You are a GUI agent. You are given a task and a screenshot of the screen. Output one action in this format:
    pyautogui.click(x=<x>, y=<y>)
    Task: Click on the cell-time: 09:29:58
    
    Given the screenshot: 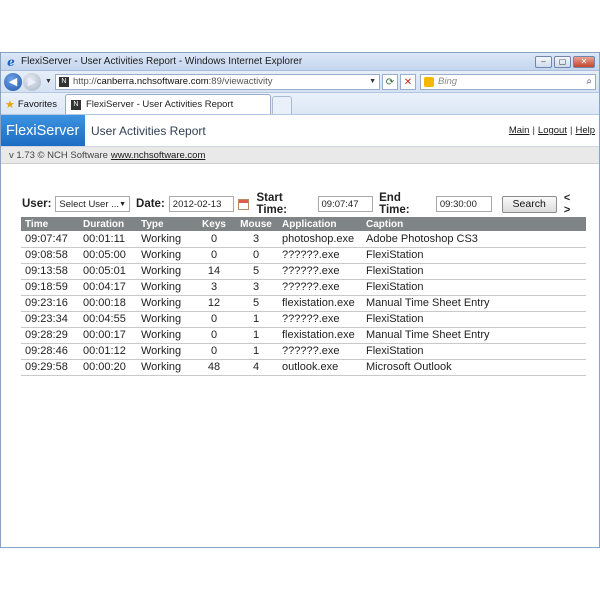 What is the action you would take?
    pyautogui.click(x=50, y=367)
    